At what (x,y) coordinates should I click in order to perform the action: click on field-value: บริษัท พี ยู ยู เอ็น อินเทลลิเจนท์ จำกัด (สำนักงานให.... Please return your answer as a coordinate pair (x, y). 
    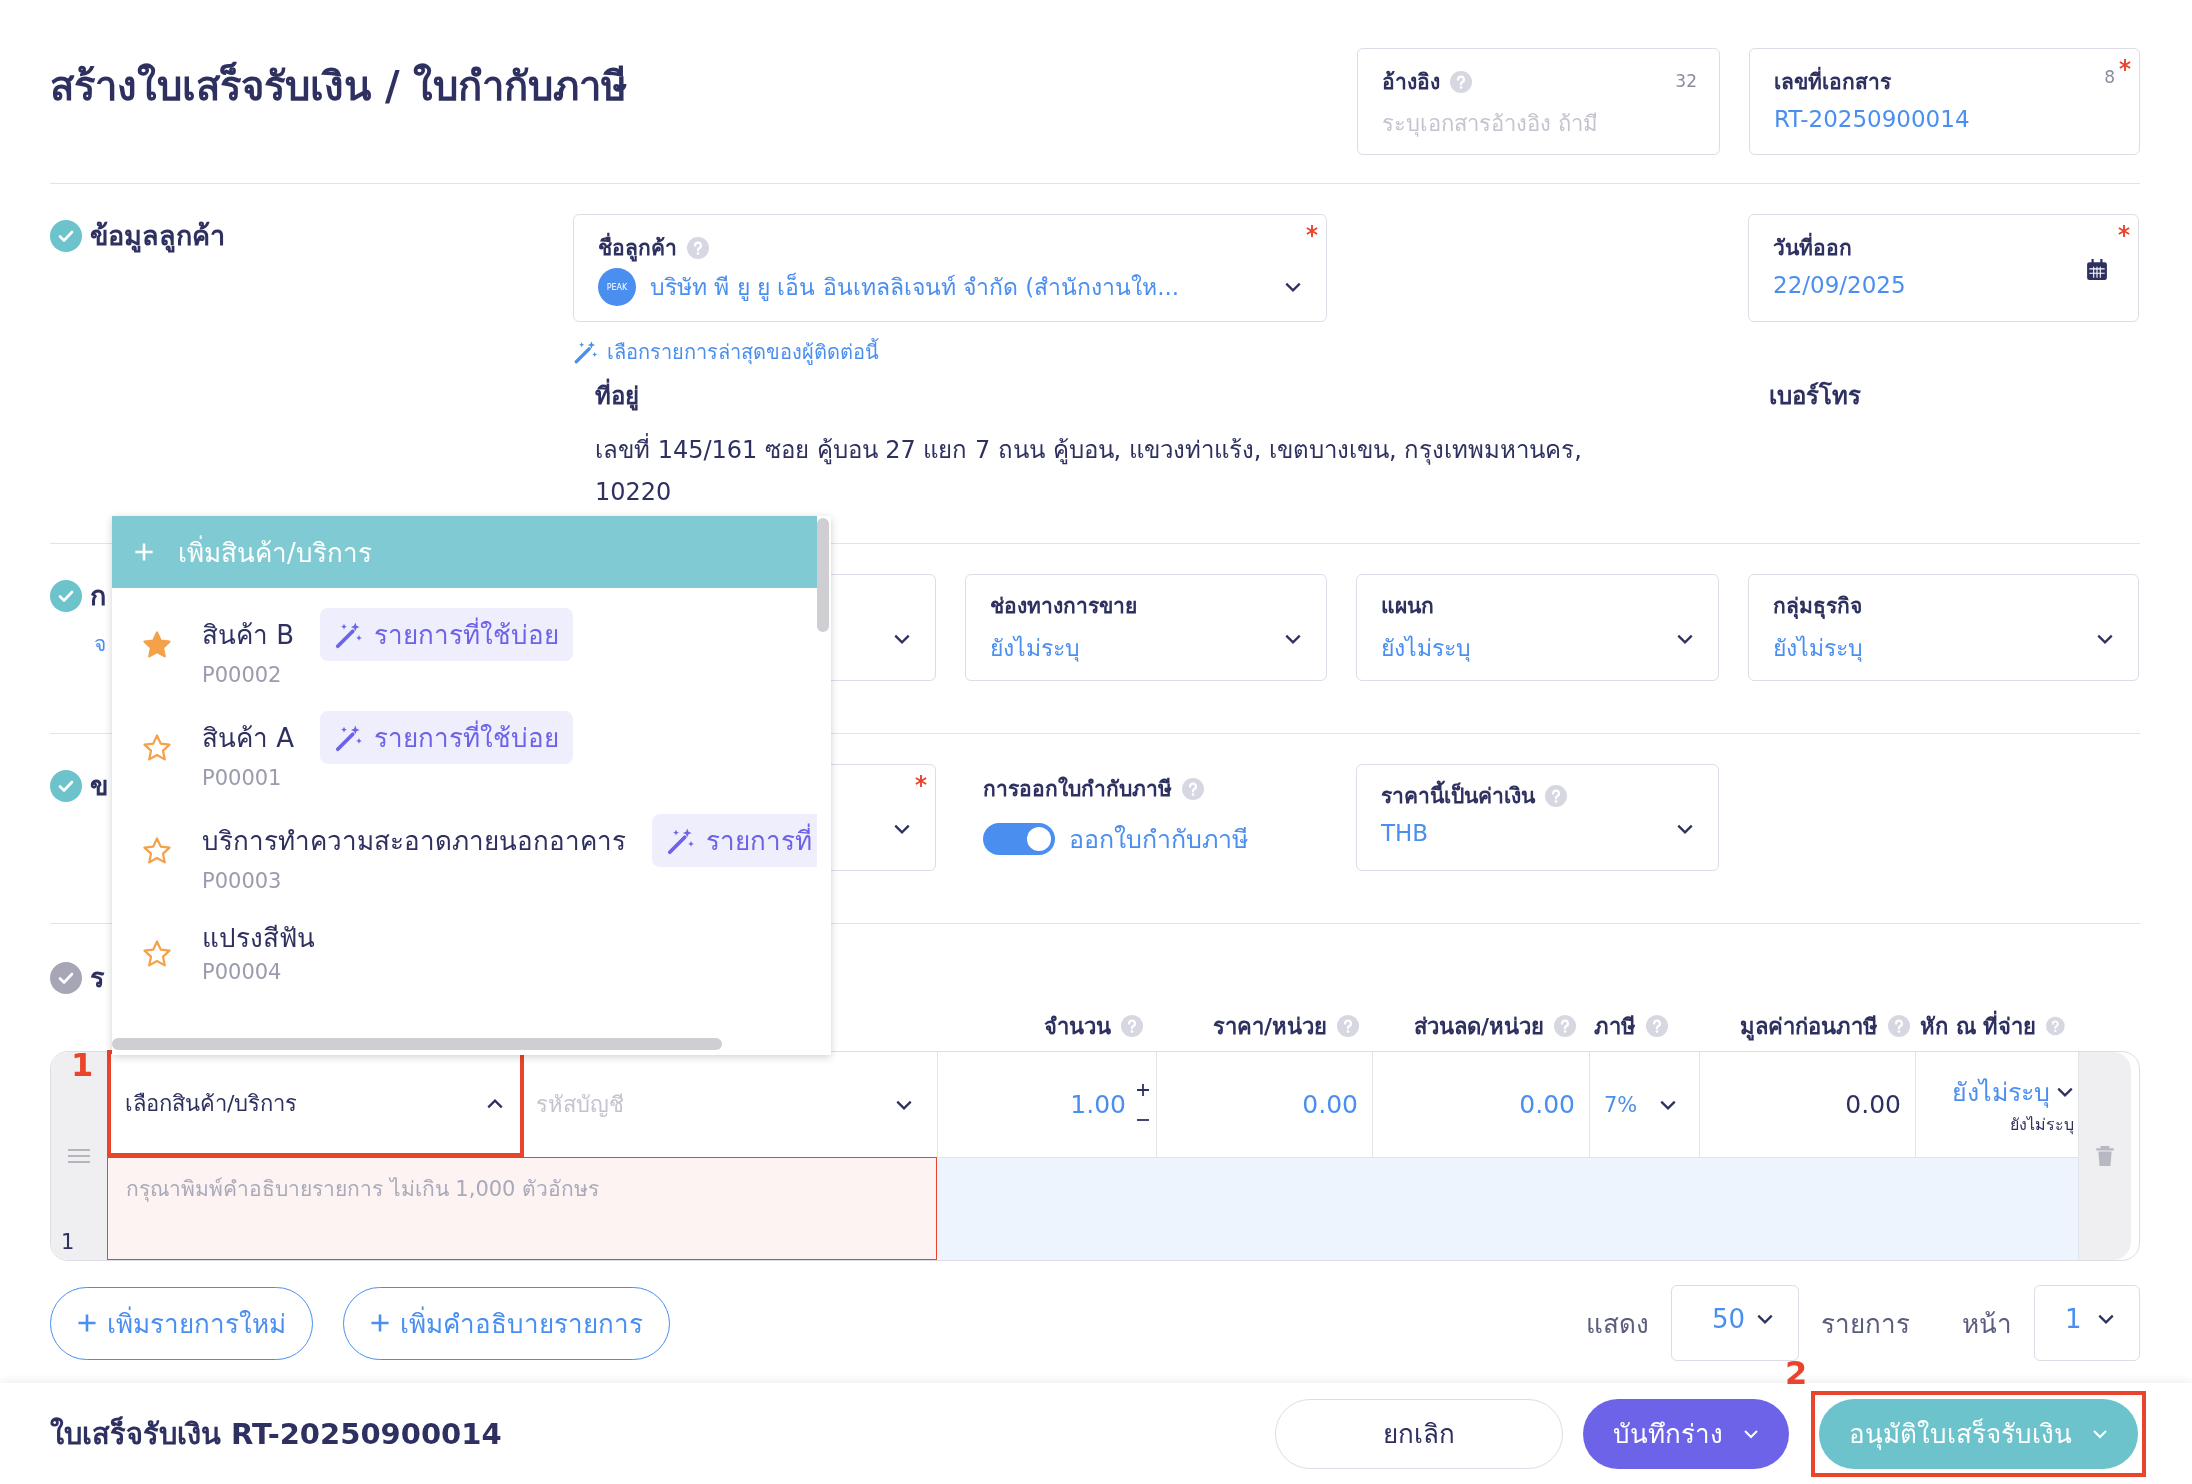
    Looking at the image, I should click on (915, 287).